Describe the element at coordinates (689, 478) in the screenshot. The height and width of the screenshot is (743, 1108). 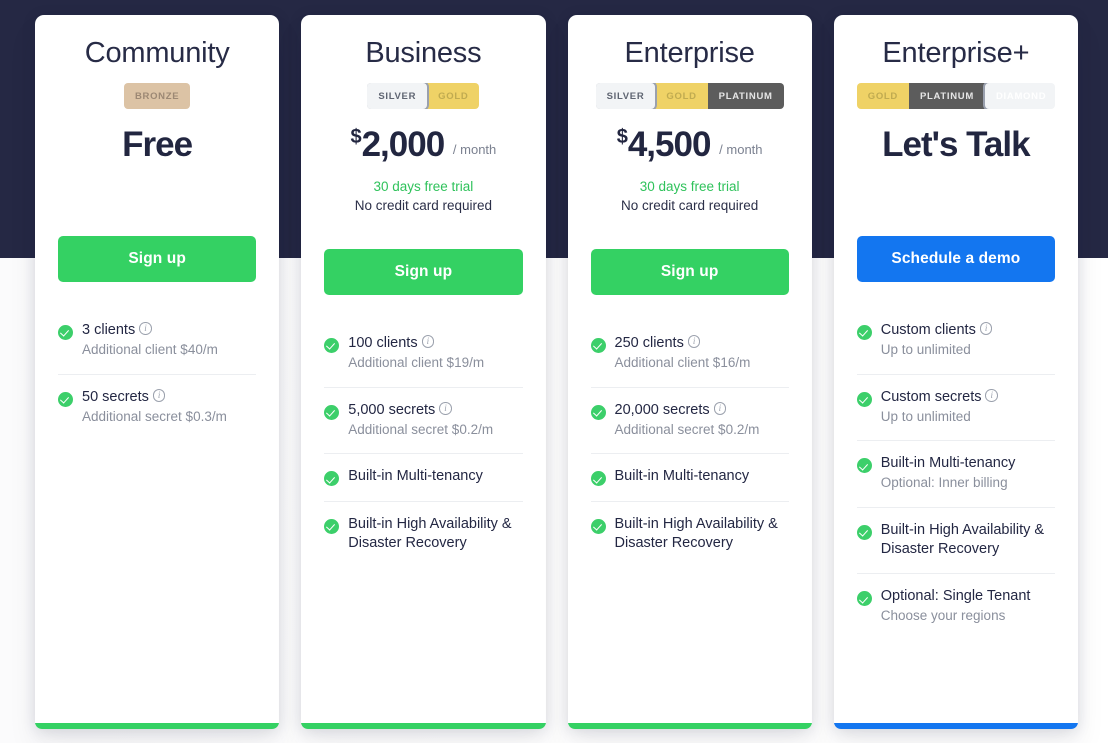
I see `feature-item: Built-in Multi-tenancy` at that location.